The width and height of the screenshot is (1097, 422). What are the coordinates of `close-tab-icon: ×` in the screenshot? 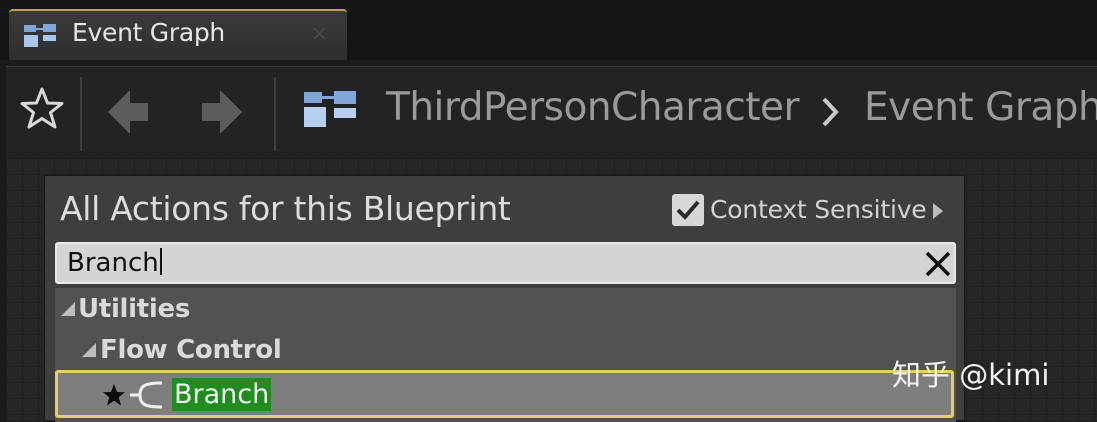 It's located at (319, 33).